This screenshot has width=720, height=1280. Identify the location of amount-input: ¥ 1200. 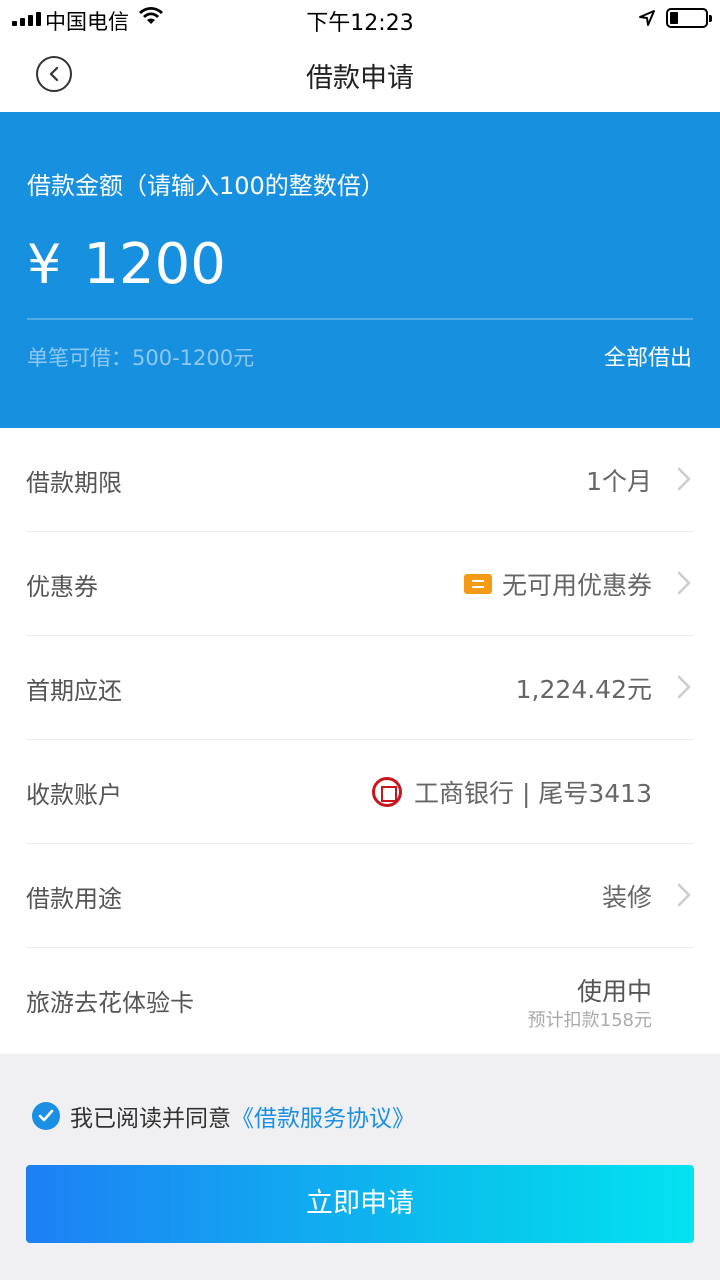
(126, 264).